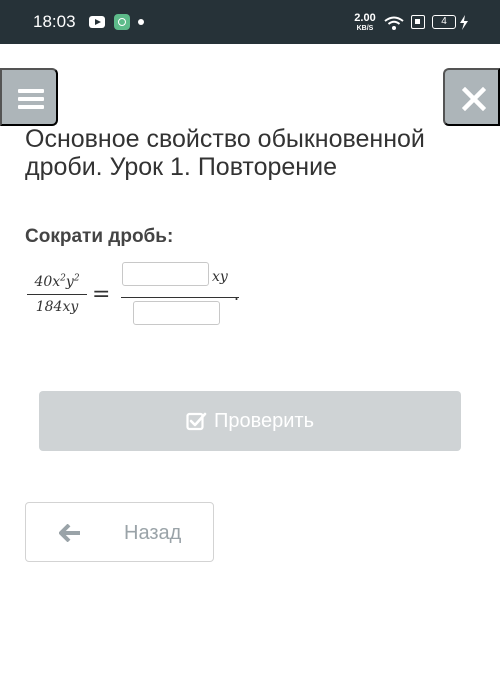 The height and width of the screenshot is (697, 500). What do you see at coordinates (264, 420) in the screenshot?
I see `check-button-label: Проверить` at bounding box center [264, 420].